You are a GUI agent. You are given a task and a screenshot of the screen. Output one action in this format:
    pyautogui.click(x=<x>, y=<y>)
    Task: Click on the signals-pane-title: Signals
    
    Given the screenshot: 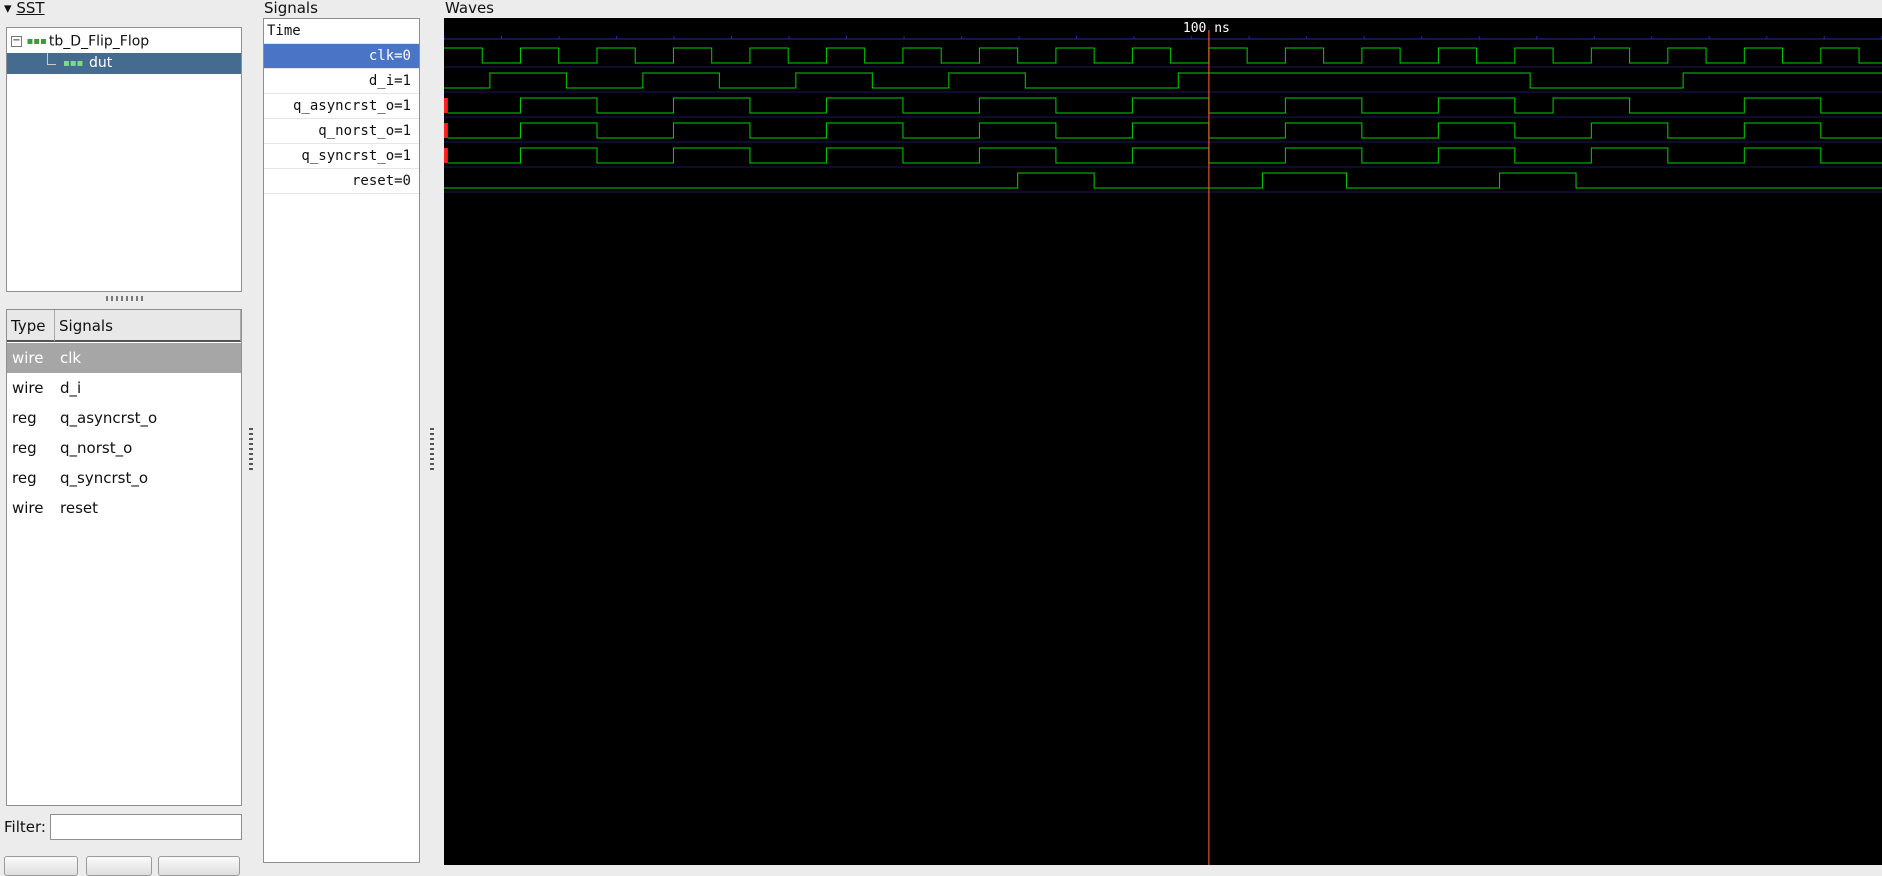 What is the action you would take?
    pyautogui.click(x=291, y=8)
    